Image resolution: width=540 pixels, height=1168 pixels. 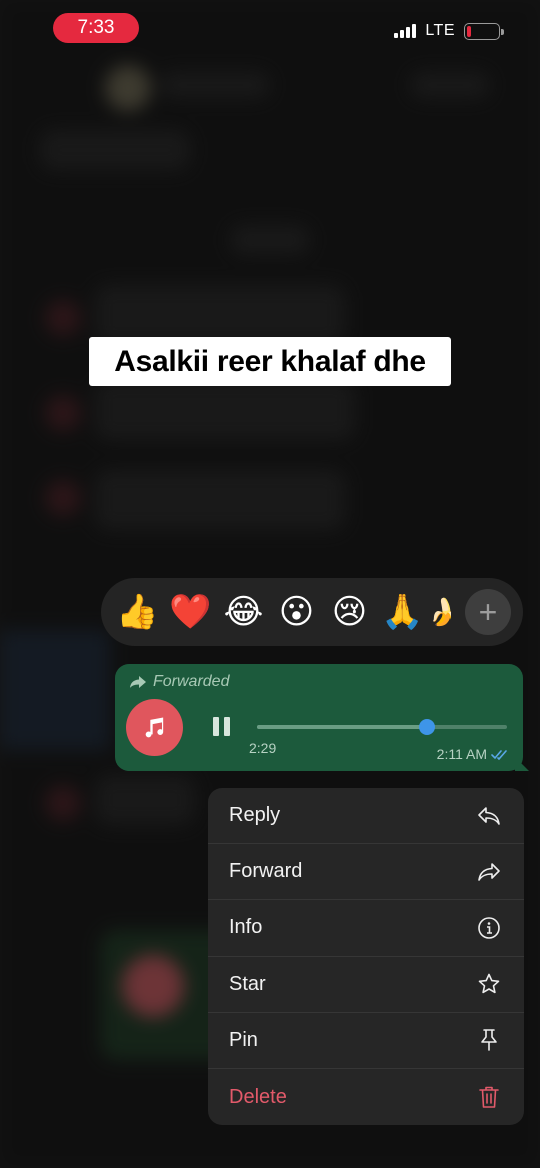 What do you see at coordinates (366, 816) in the screenshot?
I see `menu-item-reply: Reply` at bounding box center [366, 816].